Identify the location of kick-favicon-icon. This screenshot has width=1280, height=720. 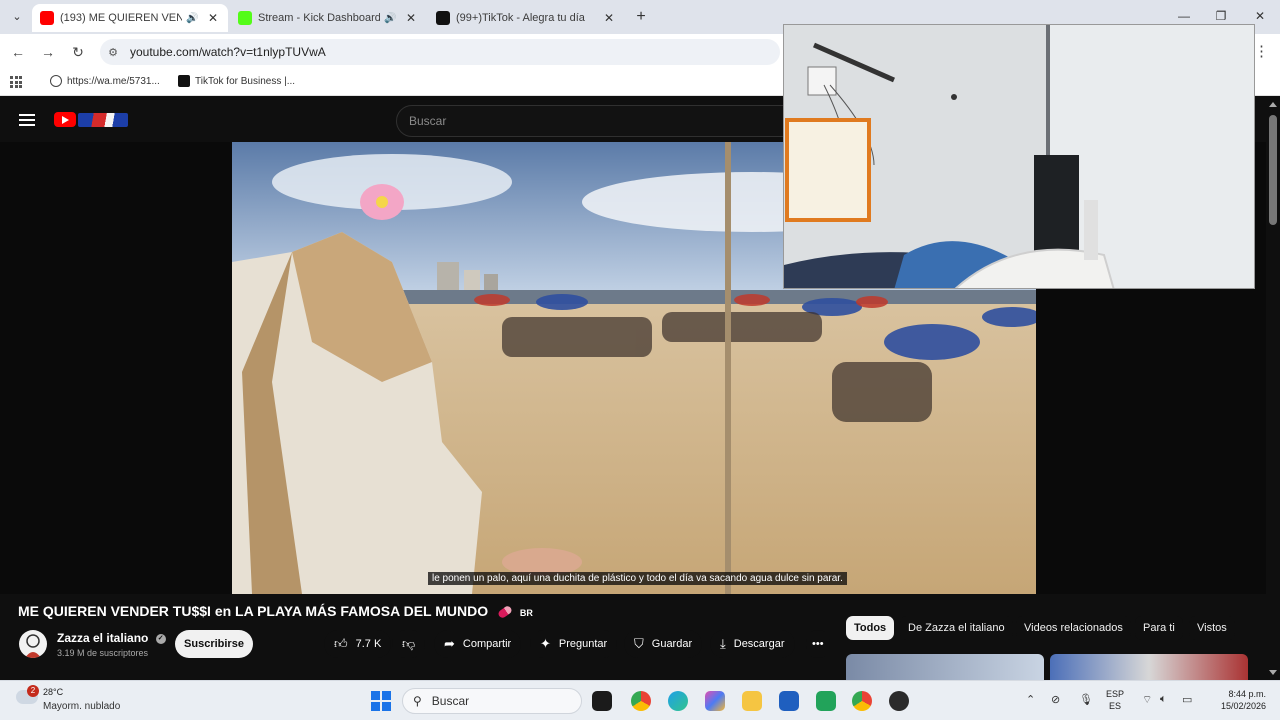
(245, 18).